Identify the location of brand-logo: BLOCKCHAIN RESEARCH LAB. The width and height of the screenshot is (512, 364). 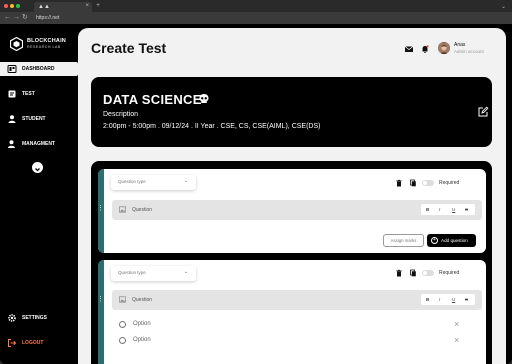
(43, 45).